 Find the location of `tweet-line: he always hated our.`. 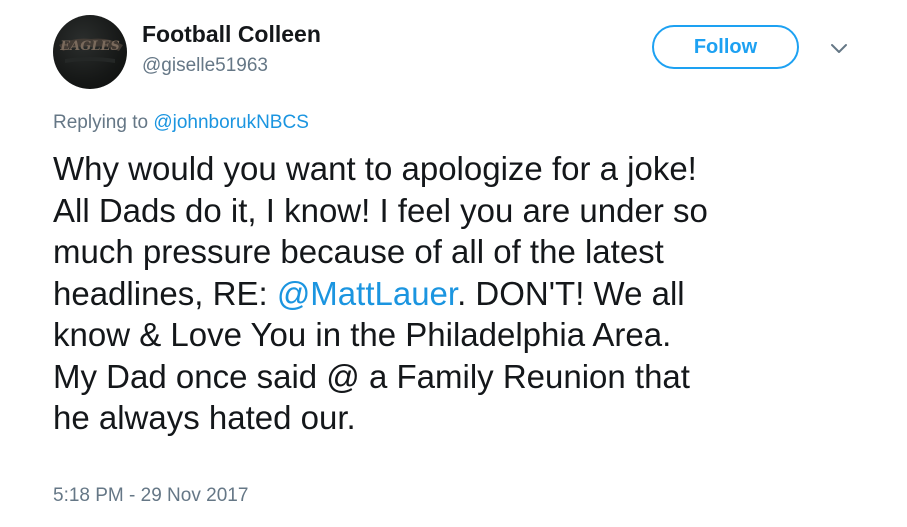

tweet-line: he always hated our. is located at coordinates (204, 417).